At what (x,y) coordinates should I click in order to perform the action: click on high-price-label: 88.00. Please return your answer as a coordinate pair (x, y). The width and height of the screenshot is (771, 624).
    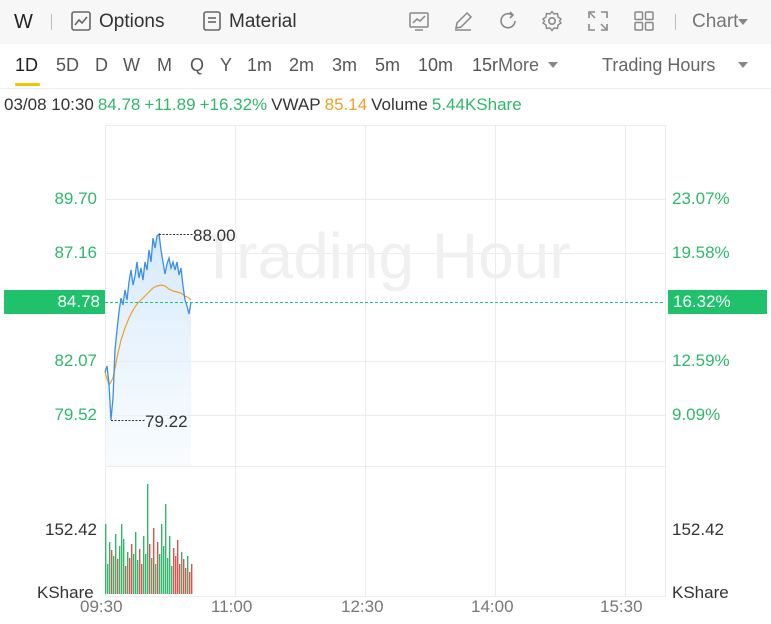
    Looking at the image, I should click on (214, 235).